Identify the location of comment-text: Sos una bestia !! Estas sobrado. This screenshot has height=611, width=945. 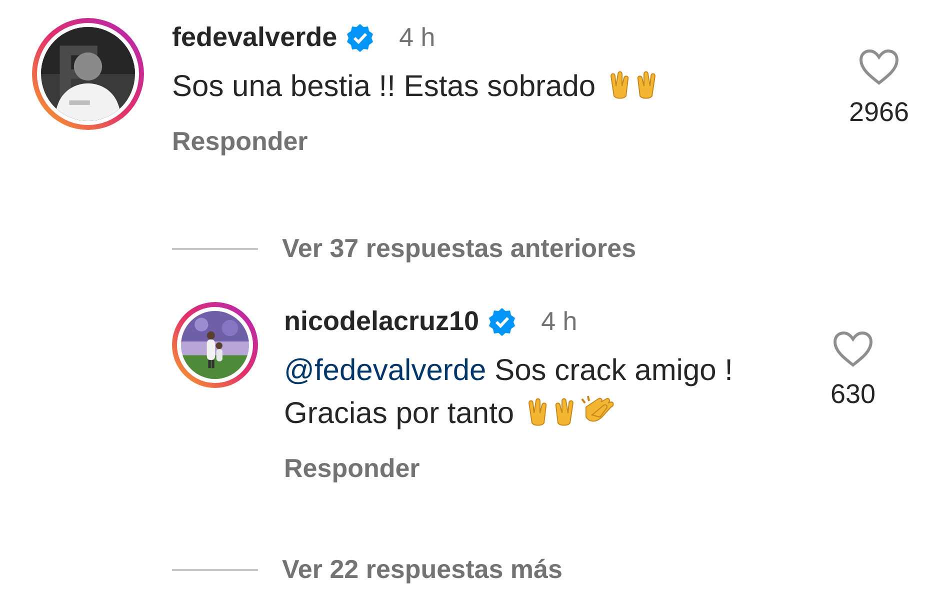
(498, 86).